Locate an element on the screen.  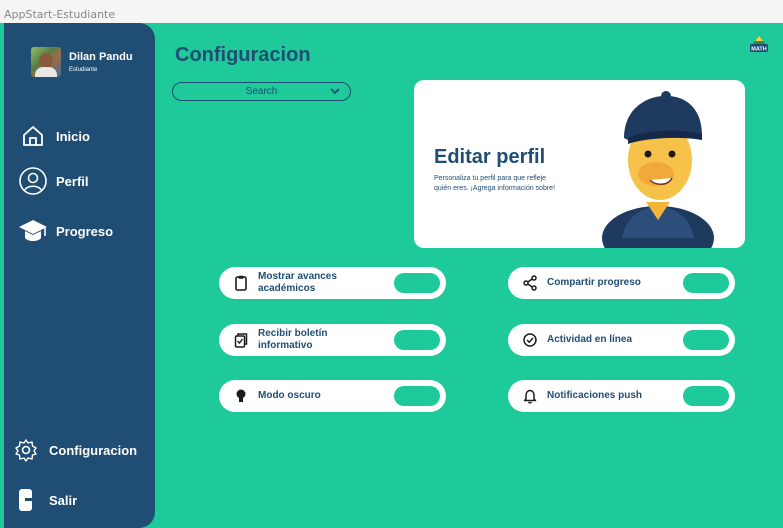
setting-label: Compartir progreso is located at coordinates (594, 282).